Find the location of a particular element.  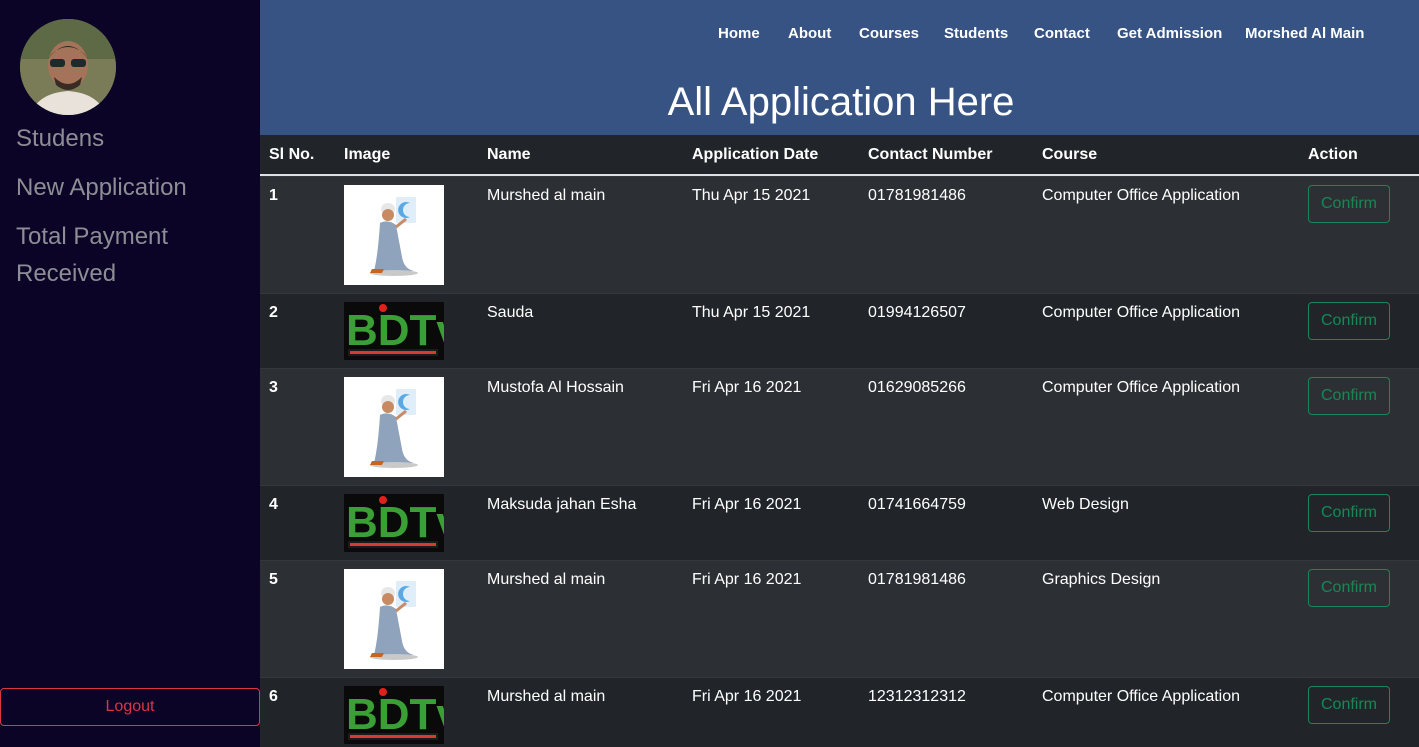

column-header-contact: Contact Number is located at coordinates (930, 154).